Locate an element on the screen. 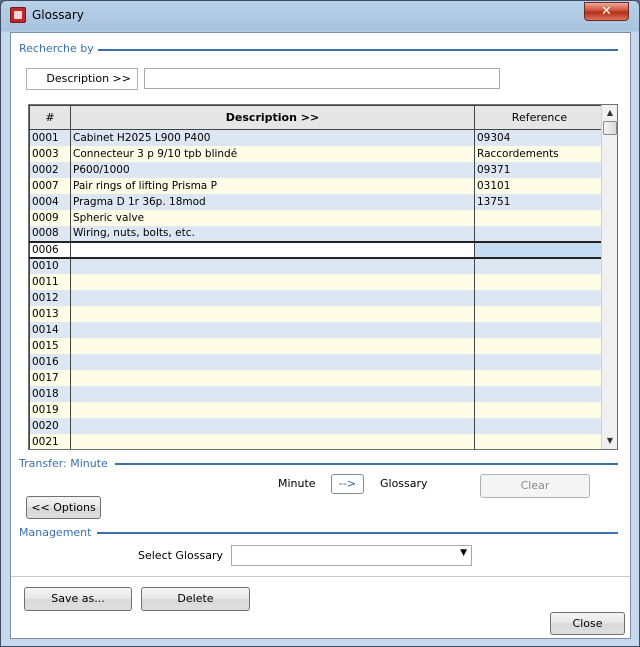  select-glossary-dropdown: ▼ is located at coordinates (351, 555).